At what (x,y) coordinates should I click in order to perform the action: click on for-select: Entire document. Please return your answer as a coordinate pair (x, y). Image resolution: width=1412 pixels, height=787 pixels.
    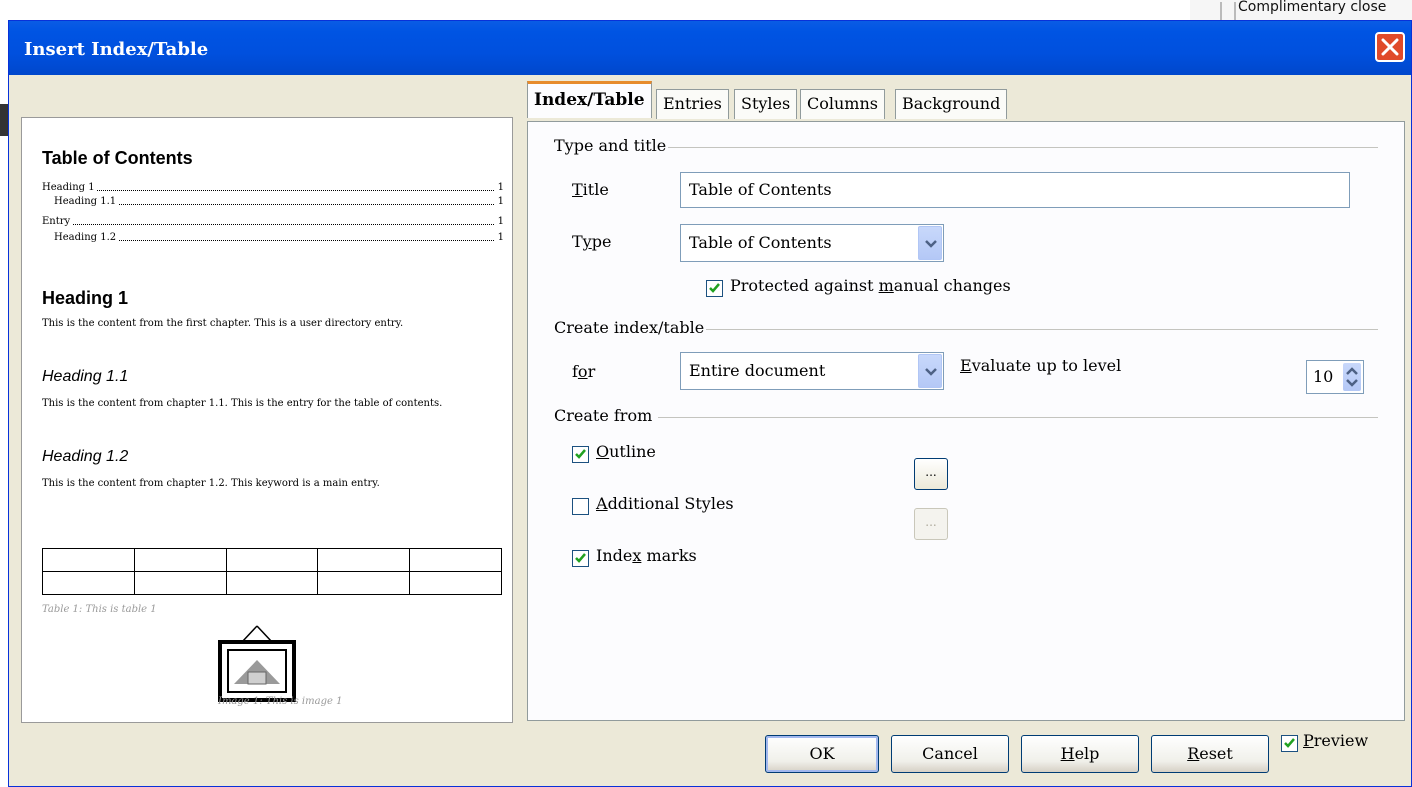
    Looking at the image, I should click on (812, 371).